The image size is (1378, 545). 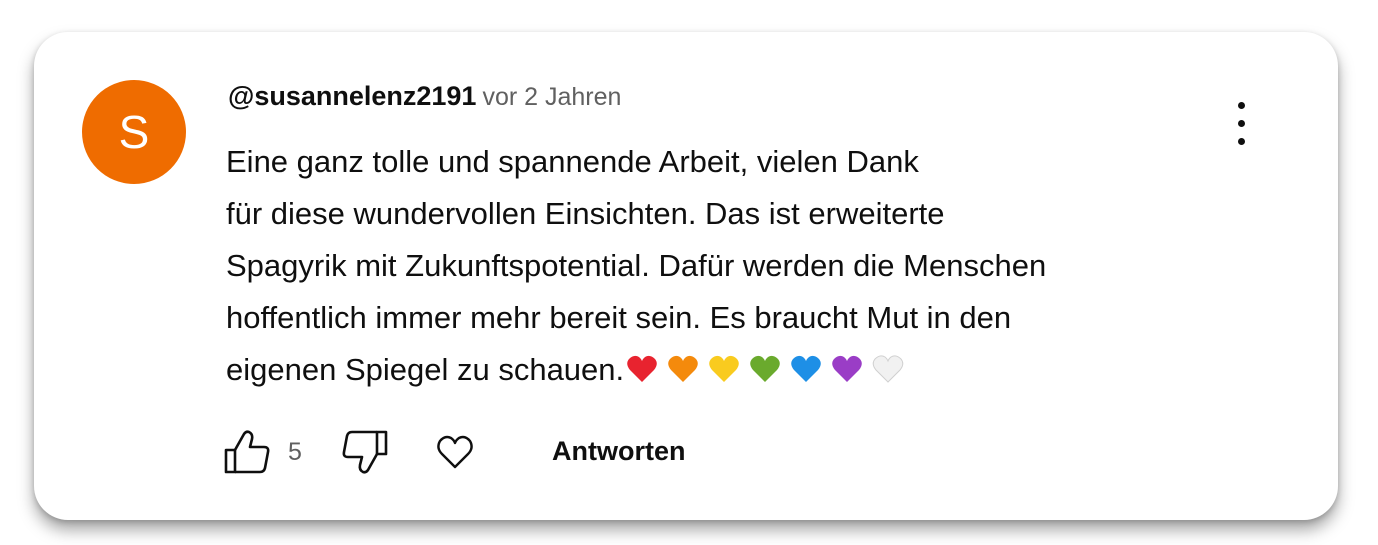 What do you see at coordinates (683, 368) in the screenshot?
I see `orange-heart-icon` at bounding box center [683, 368].